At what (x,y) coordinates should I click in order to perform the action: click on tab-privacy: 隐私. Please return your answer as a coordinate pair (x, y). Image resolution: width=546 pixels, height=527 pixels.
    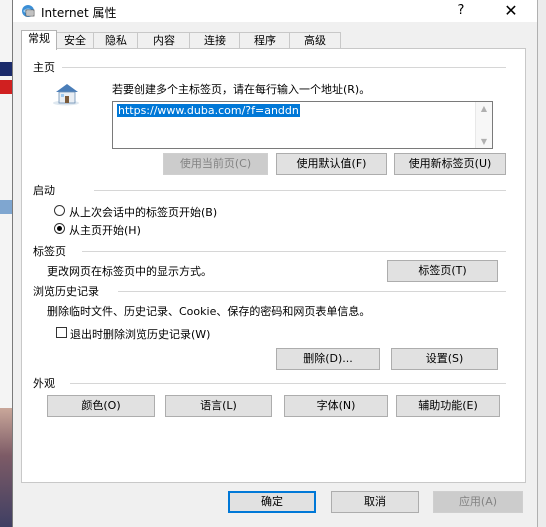
    Looking at the image, I should click on (116, 40).